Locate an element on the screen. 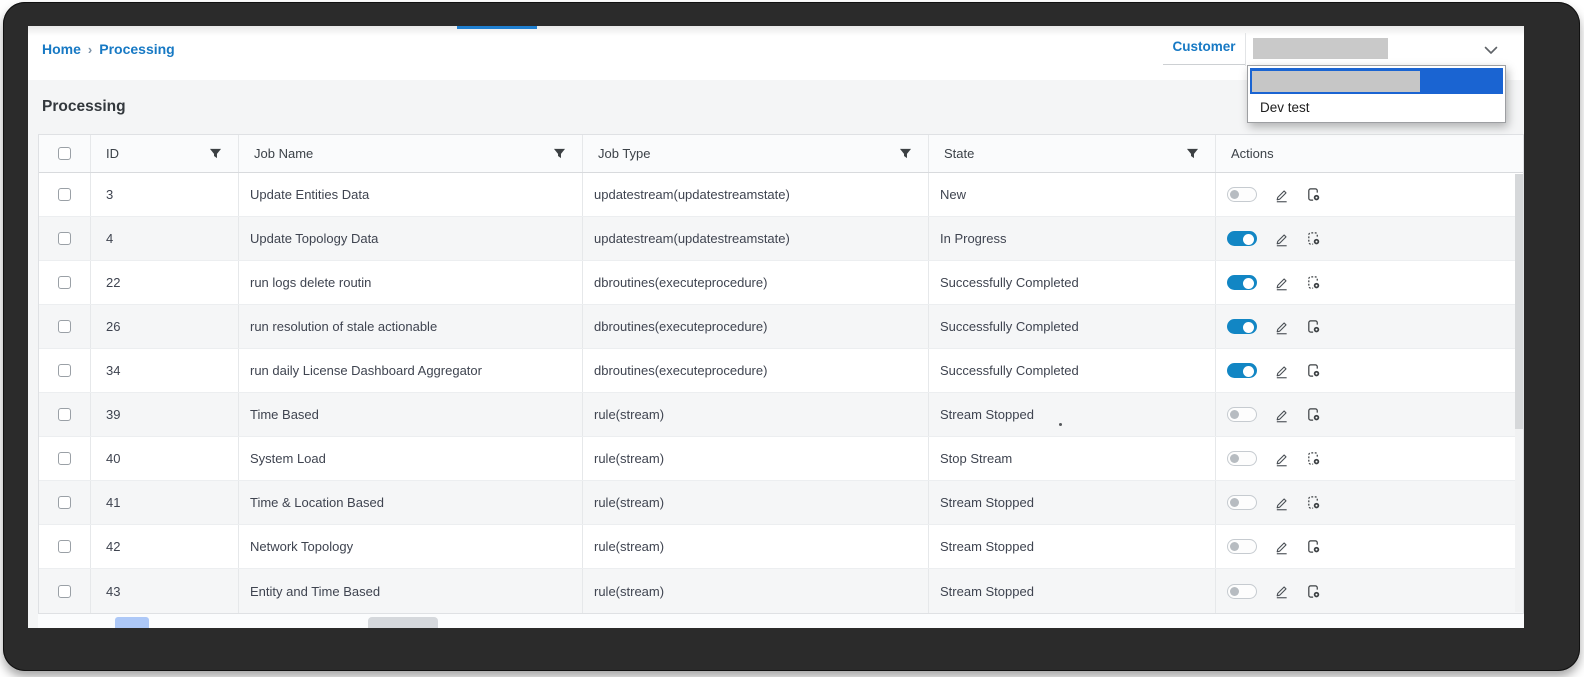 This screenshot has width=1584, height=677. cell-id: 41 is located at coordinates (113, 502).